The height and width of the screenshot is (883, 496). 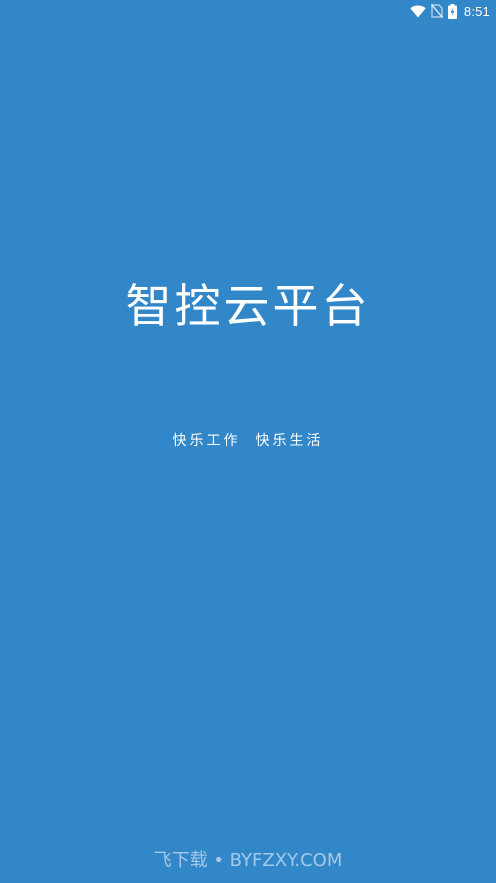 What do you see at coordinates (248, 11) in the screenshot?
I see `status-bar: 8:51` at bounding box center [248, 11].